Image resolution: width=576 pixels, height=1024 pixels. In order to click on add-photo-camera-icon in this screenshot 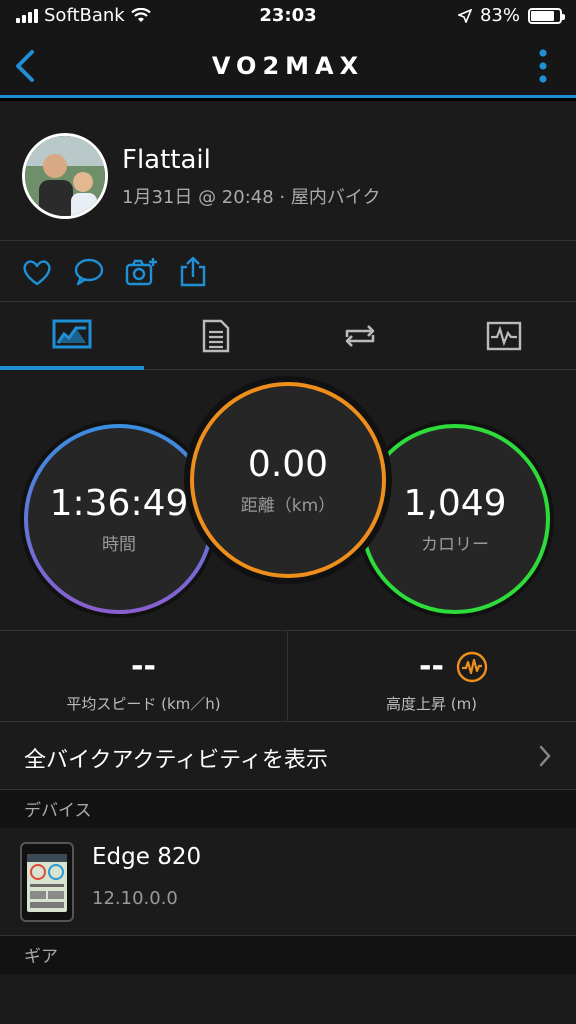, I will do `click(141, 272)`.